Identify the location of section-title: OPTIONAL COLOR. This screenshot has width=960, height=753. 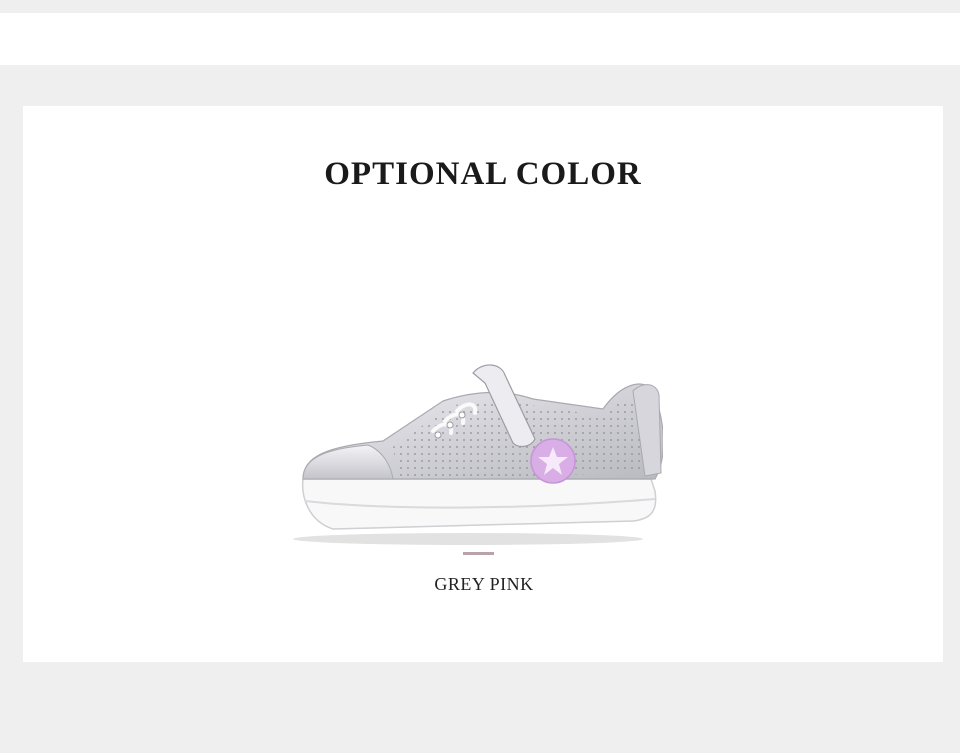
(483, 174).